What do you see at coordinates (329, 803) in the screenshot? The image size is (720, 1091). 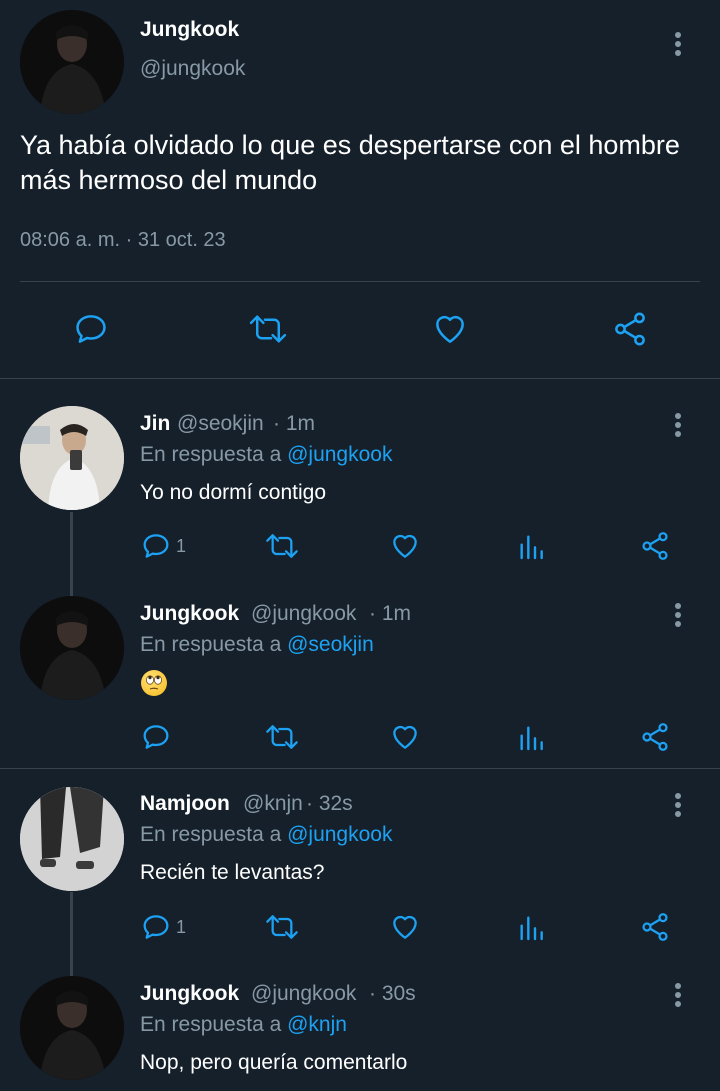 I see `reply-time: · 32s` at bounding box center [329, 803].